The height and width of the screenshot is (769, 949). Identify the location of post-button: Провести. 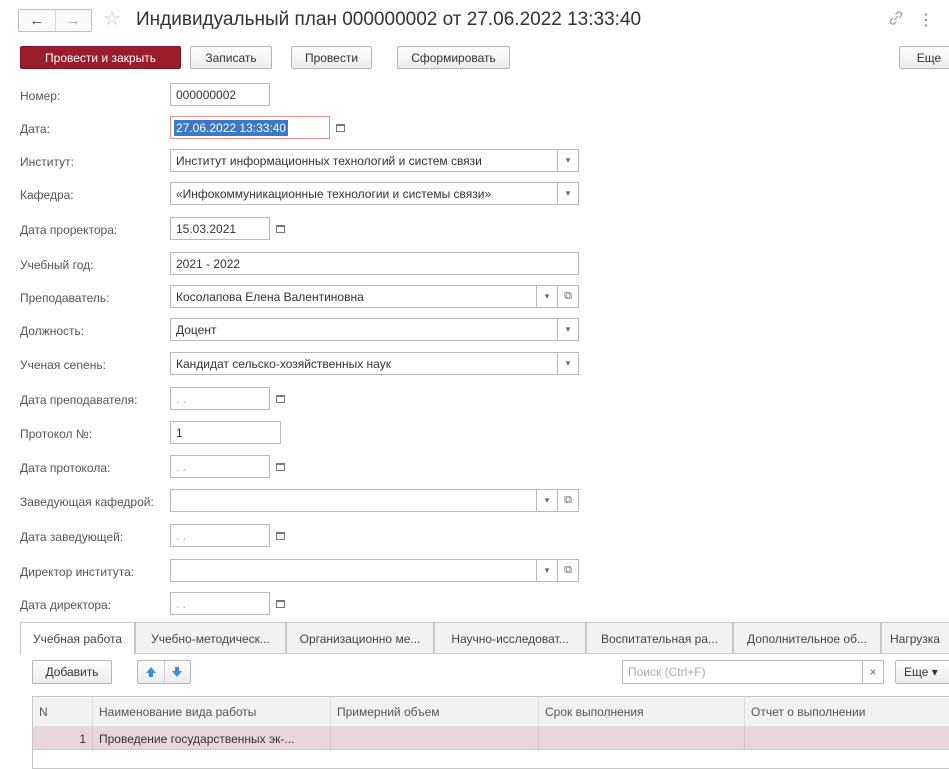
(331, 57).